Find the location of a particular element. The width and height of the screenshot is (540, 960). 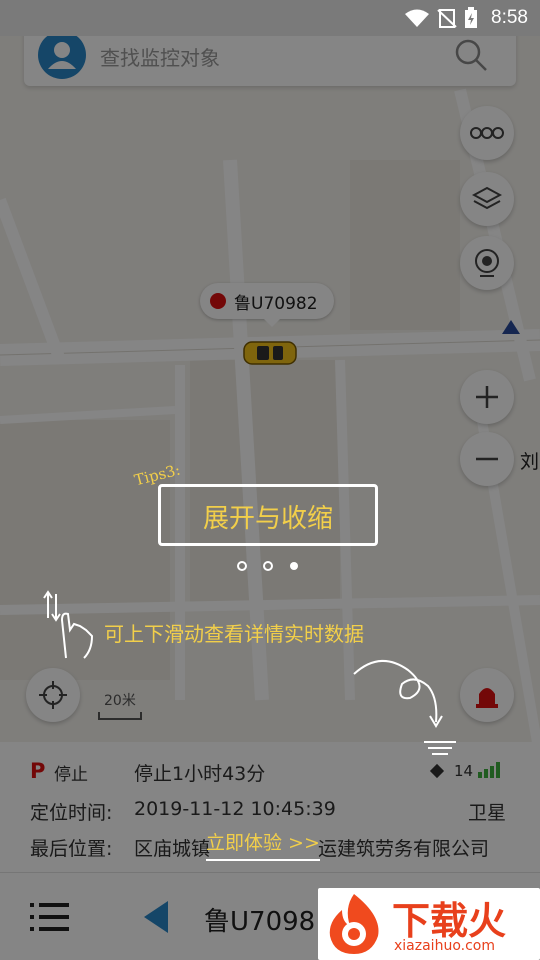

status-bar: 8:58 is located at coordinates (270, 18).